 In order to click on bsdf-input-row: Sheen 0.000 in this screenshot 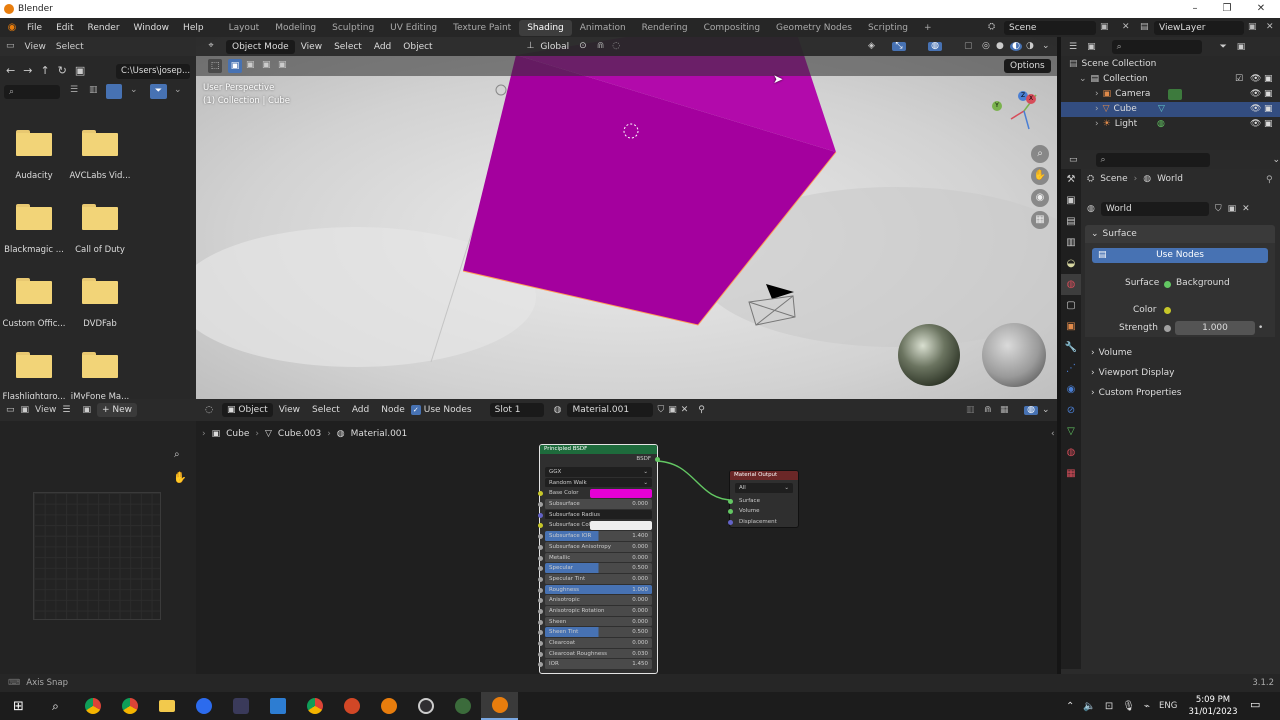, I will do `click(595, 622)`.